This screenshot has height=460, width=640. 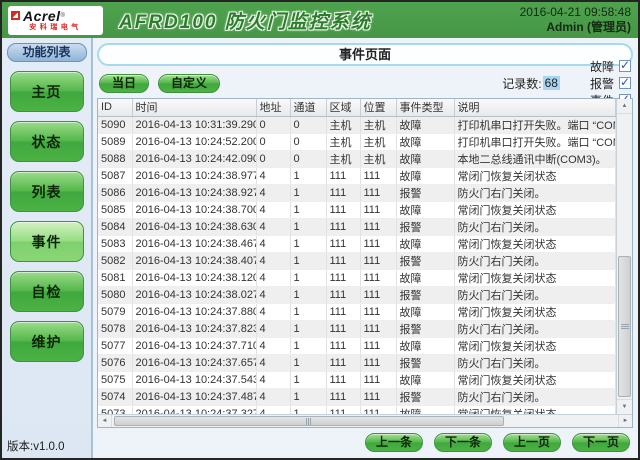 I want to click on table-cell: 2016-04-13 10:24:52.200, so click(x=194, y=142).